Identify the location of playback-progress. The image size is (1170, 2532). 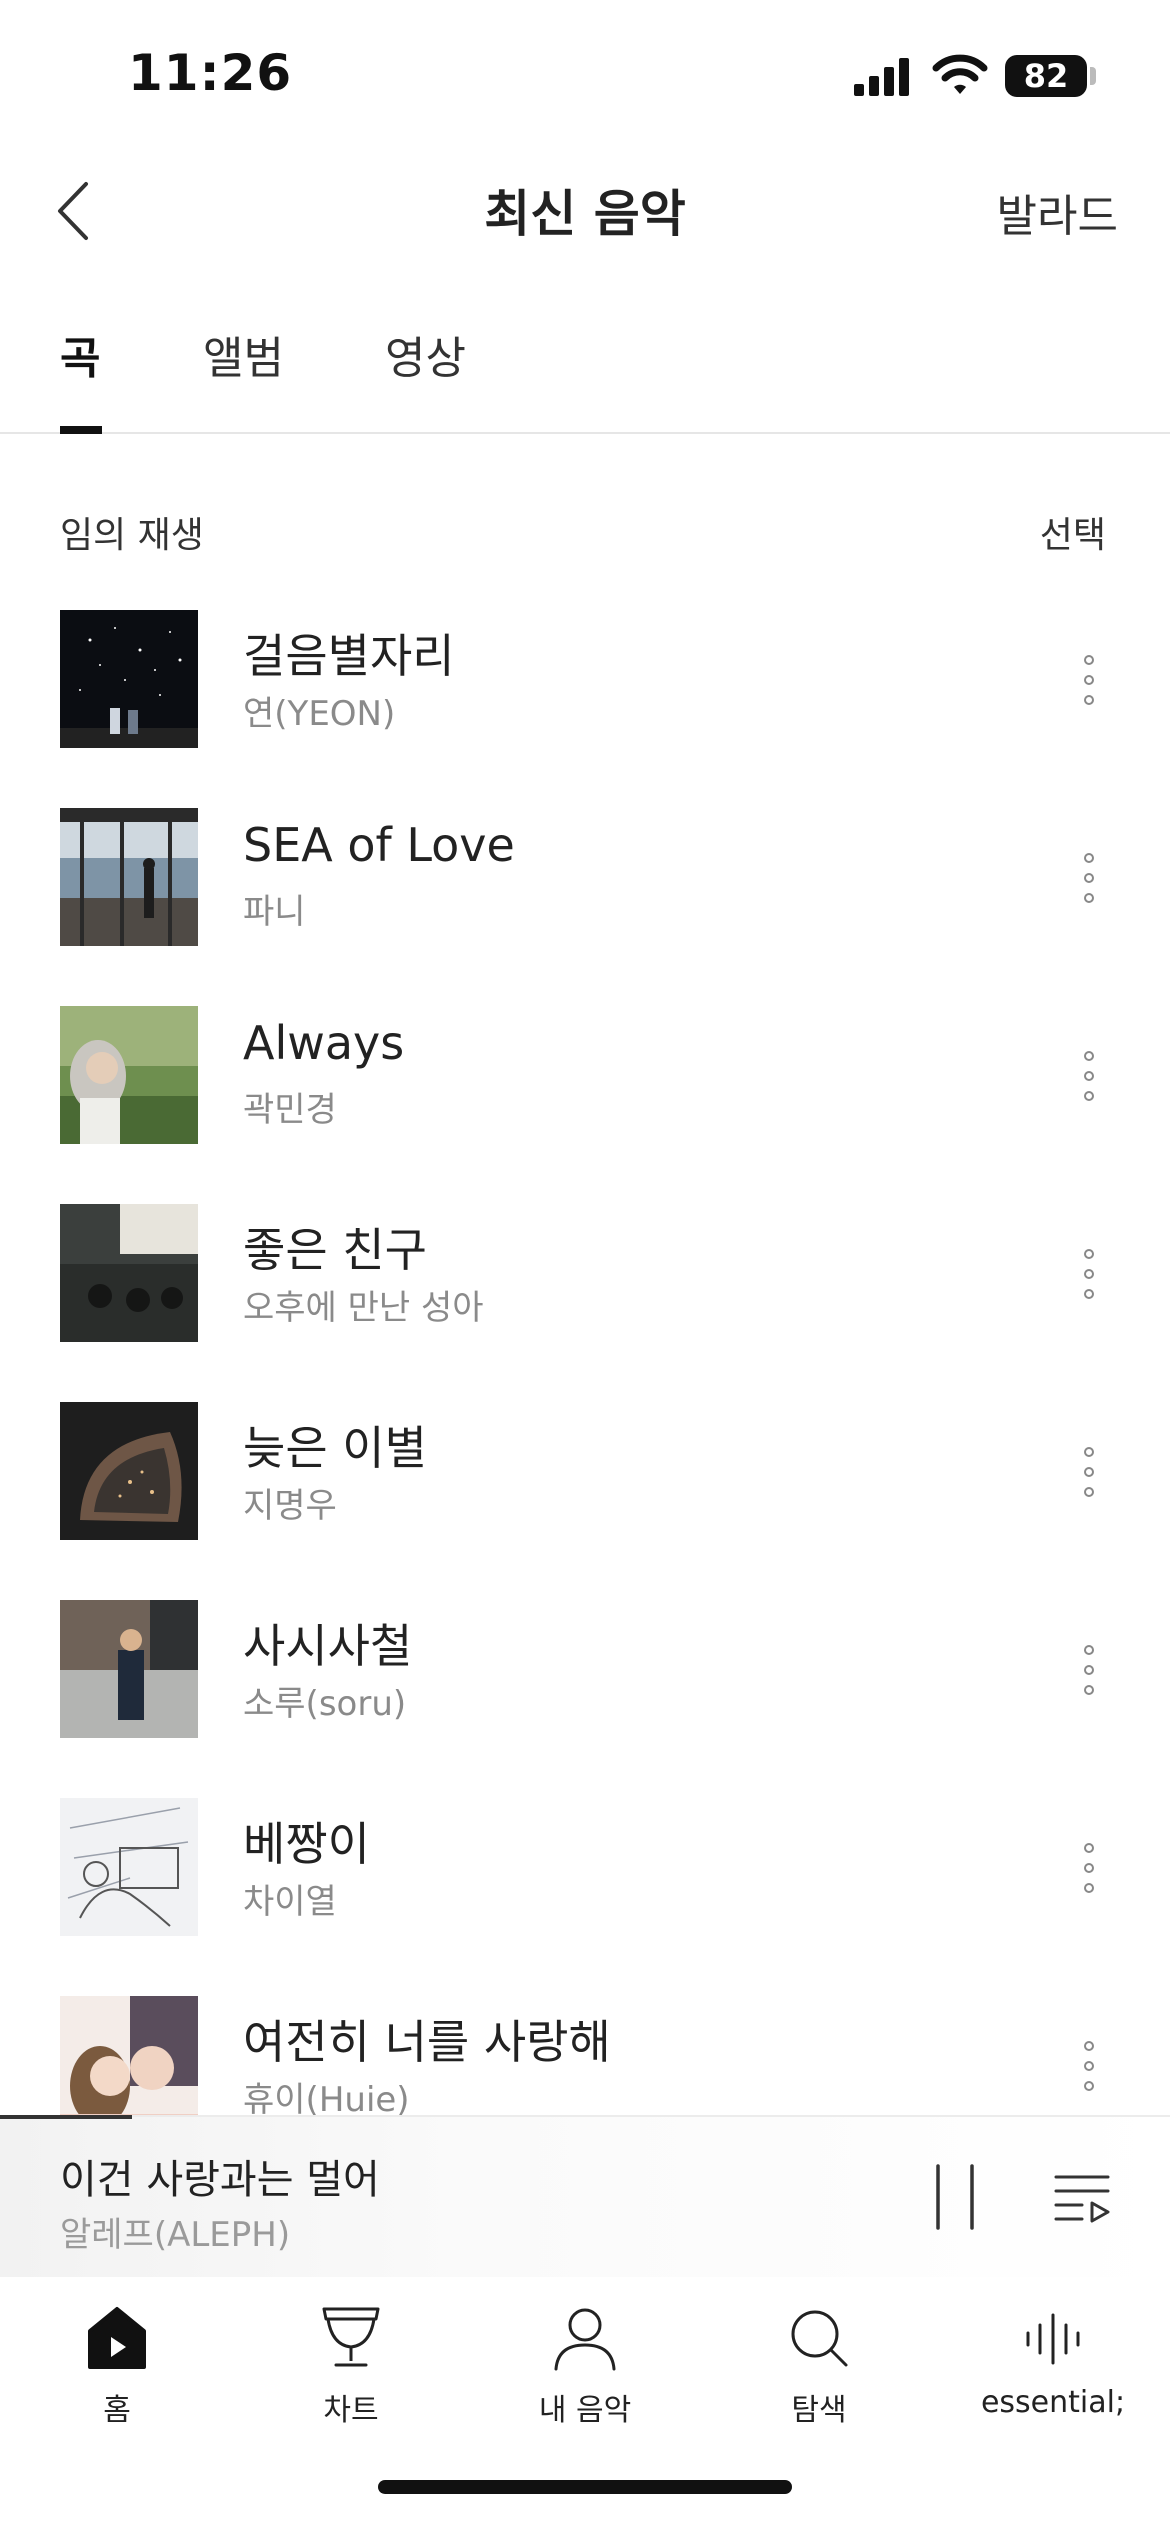
(66, 2117).